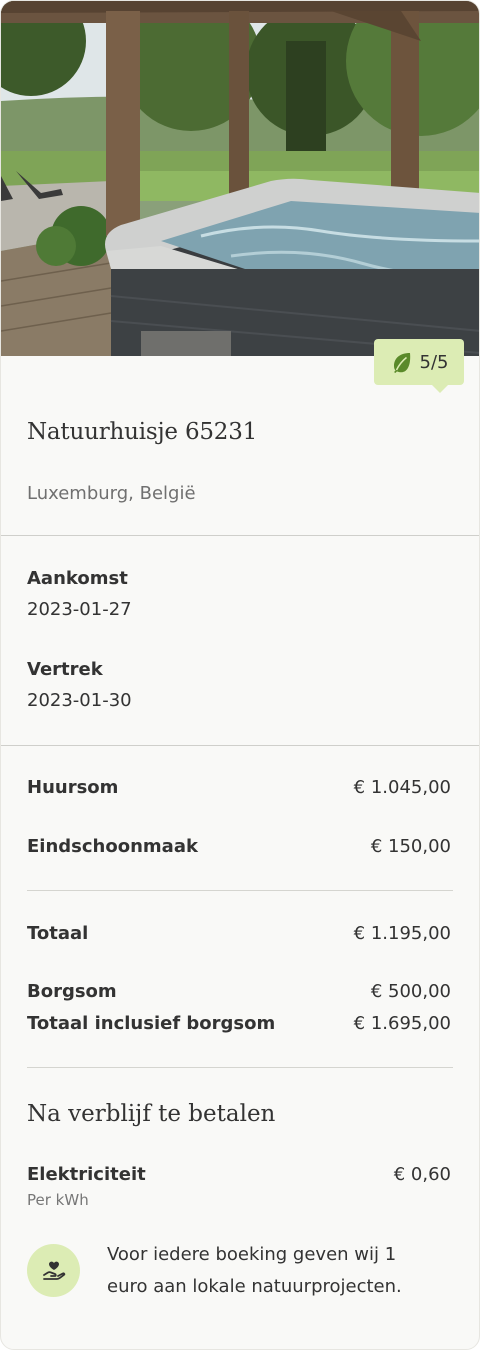 The width and height of the screenshot is (480, 1350). What do you see at coordinates (252, 1254) in the screenshot?
I see `charity-message-line: Voor iedere boeking geven wij 1` at bounding box center [252, 1254].